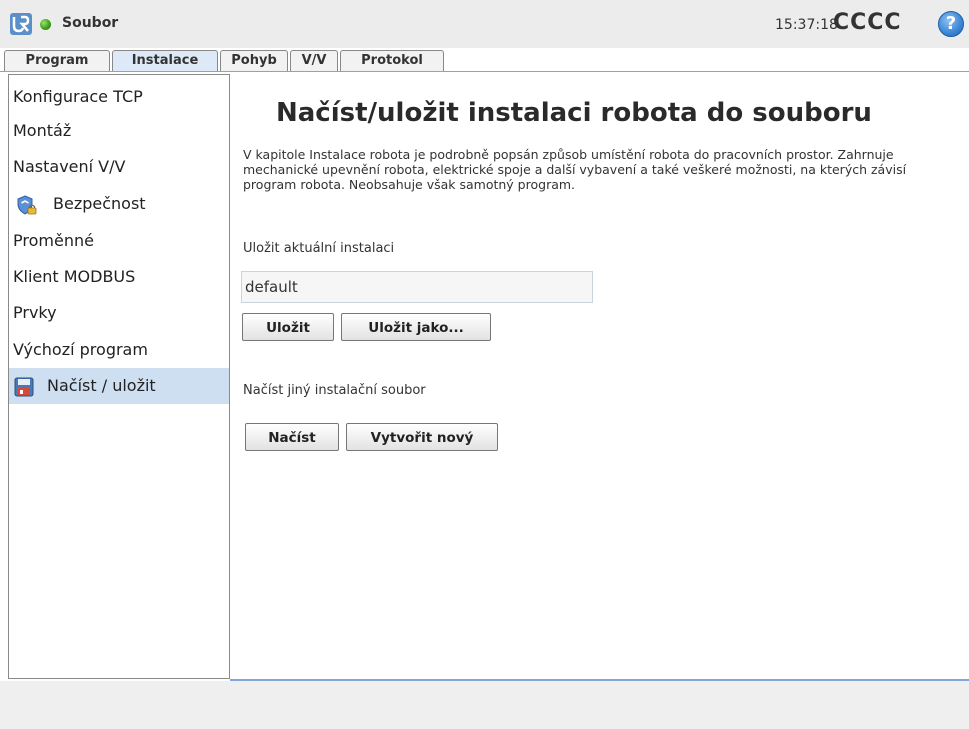  I want to click on tab-io: V/V, so click(314, 60).